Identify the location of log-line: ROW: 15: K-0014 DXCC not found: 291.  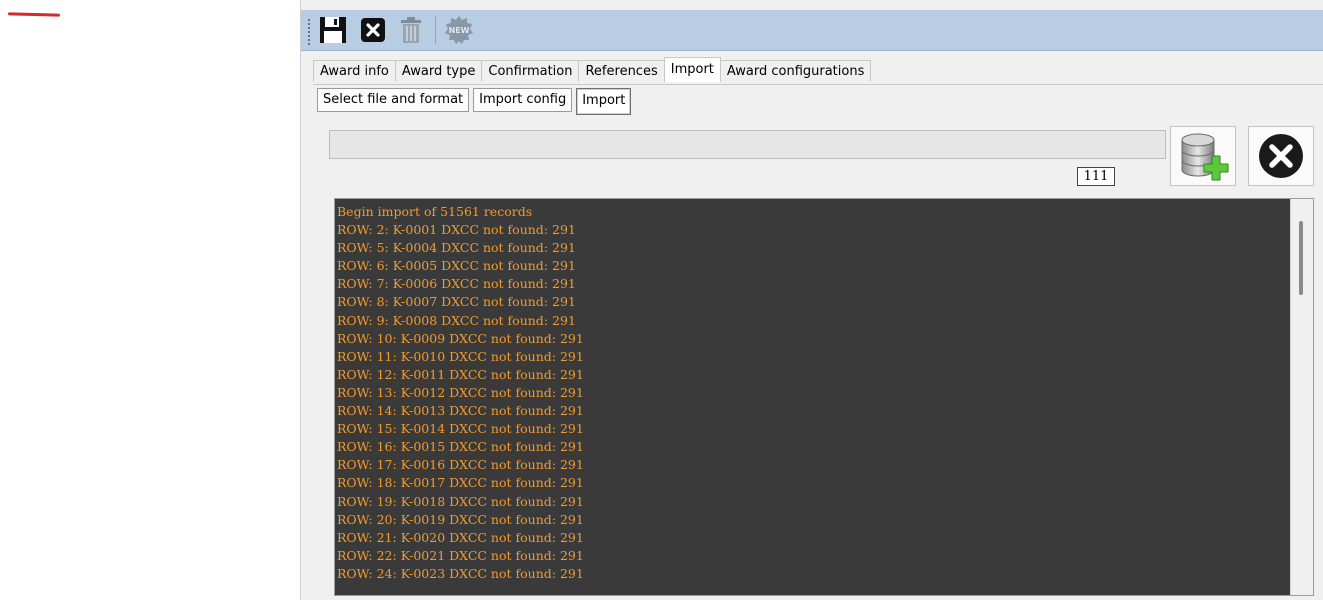
(460, 429).